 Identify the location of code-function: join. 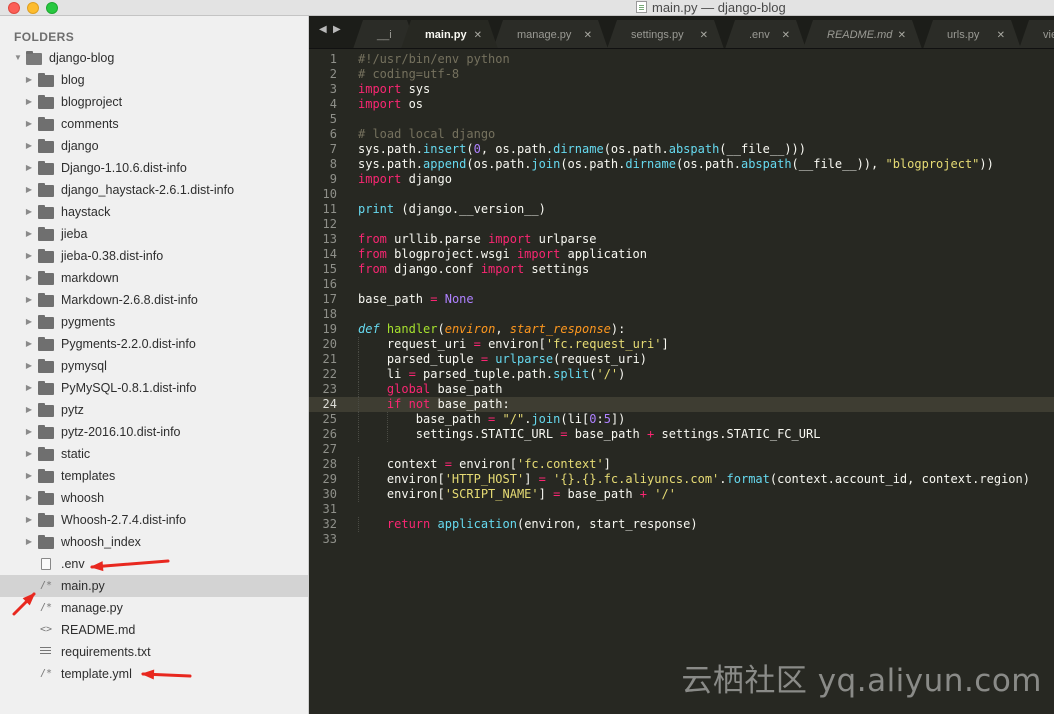
(546, 419).